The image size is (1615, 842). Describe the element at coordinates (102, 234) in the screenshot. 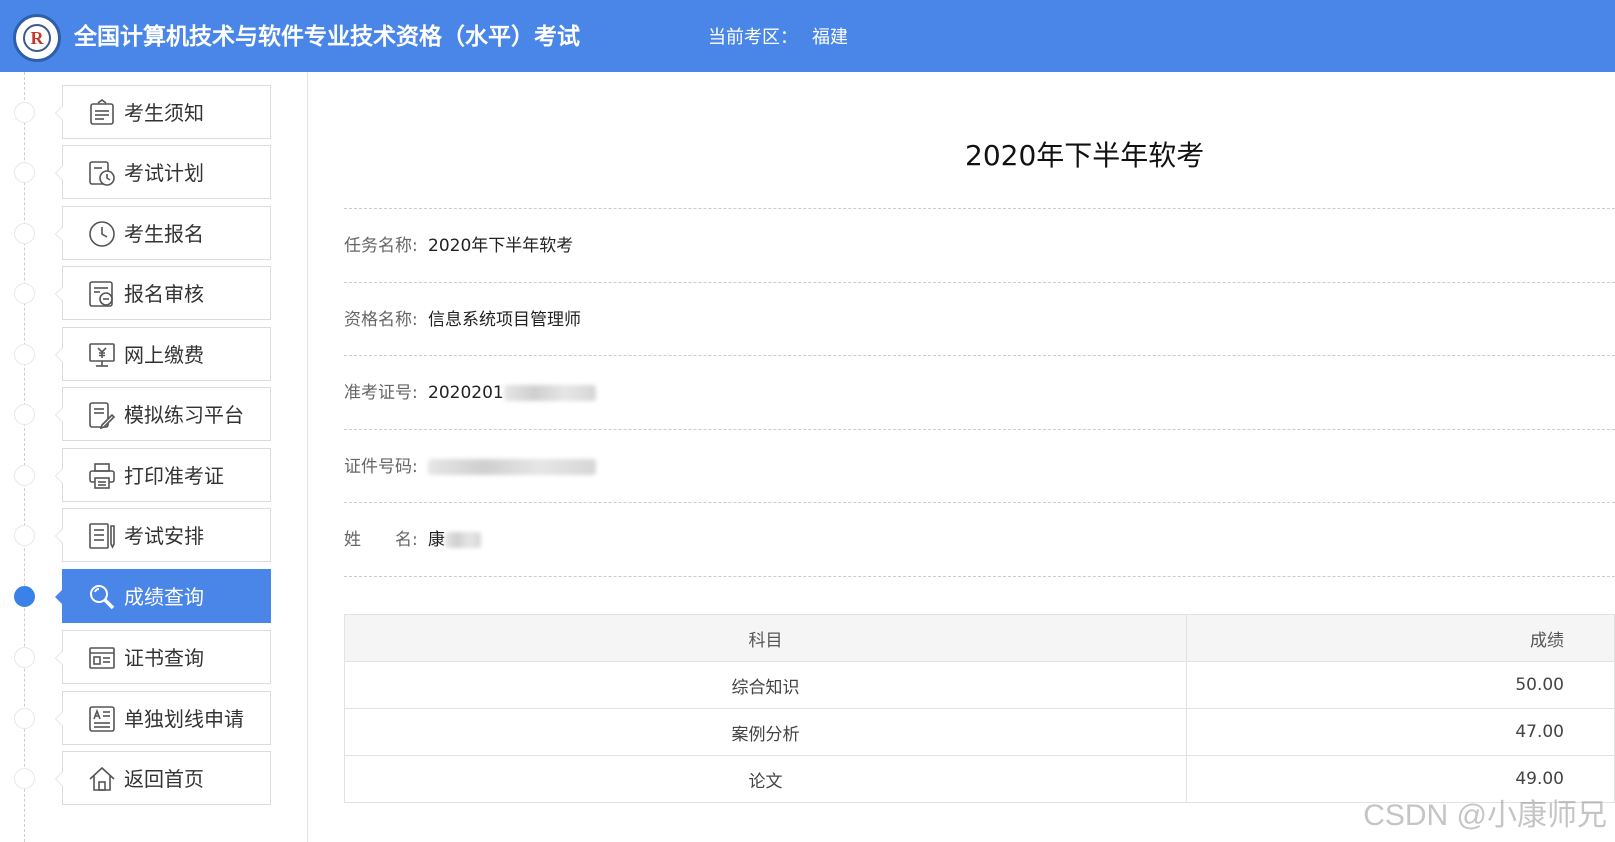

I see `clock-icon` at that location.